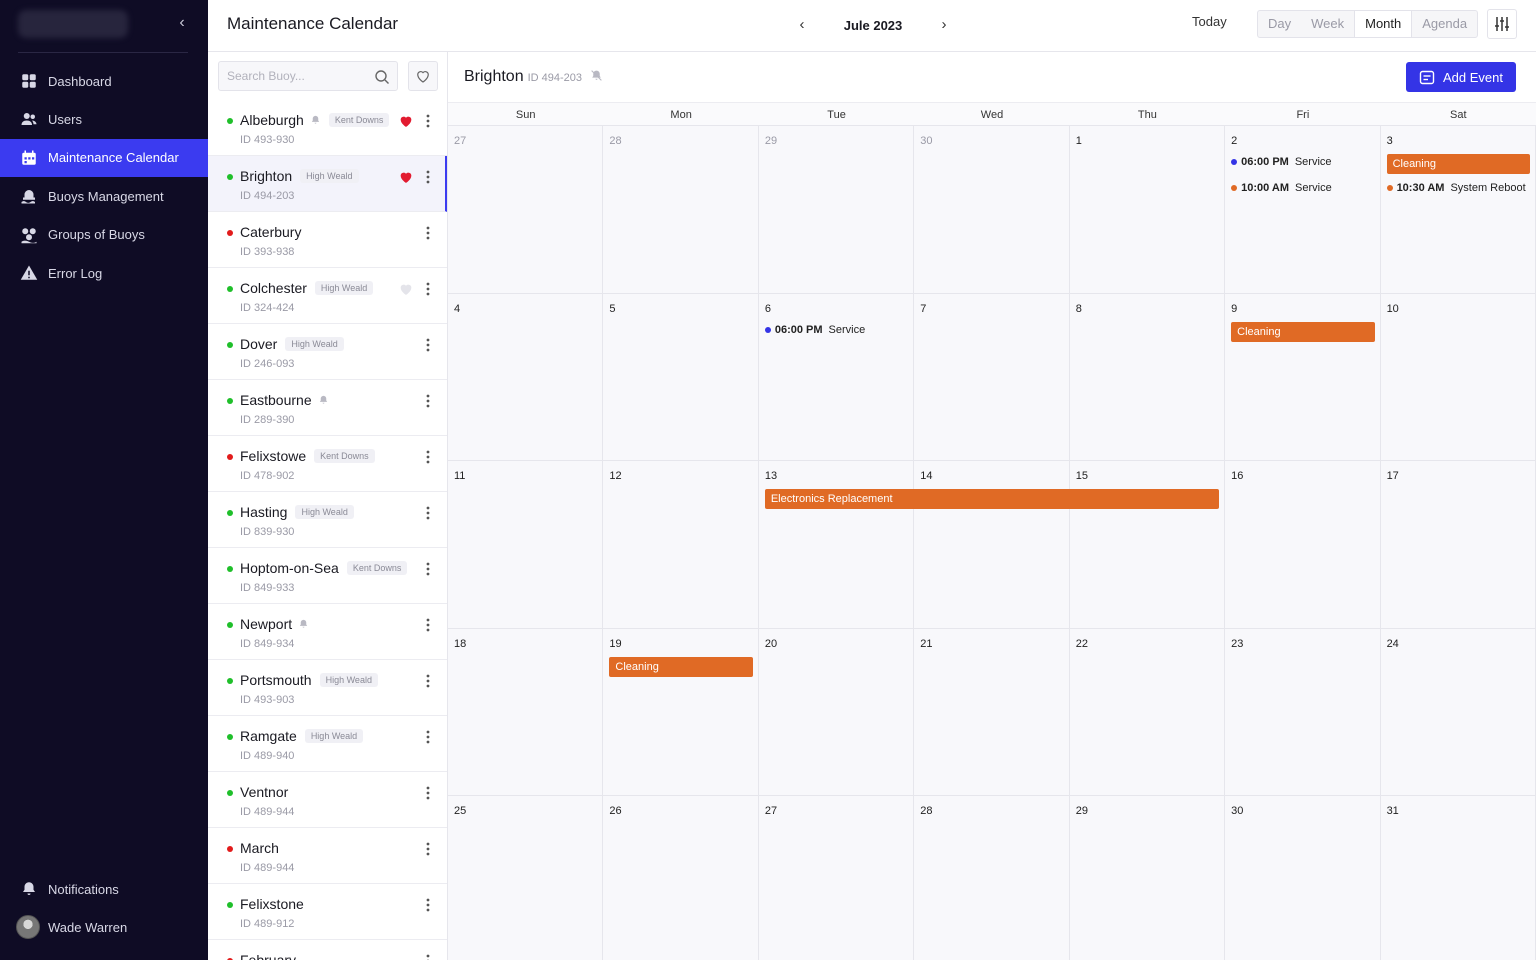 The image size is (1536, 960). Describe the element at coordinates (526, 712) in the screenshot. I see `day-cell: 18` at that location.